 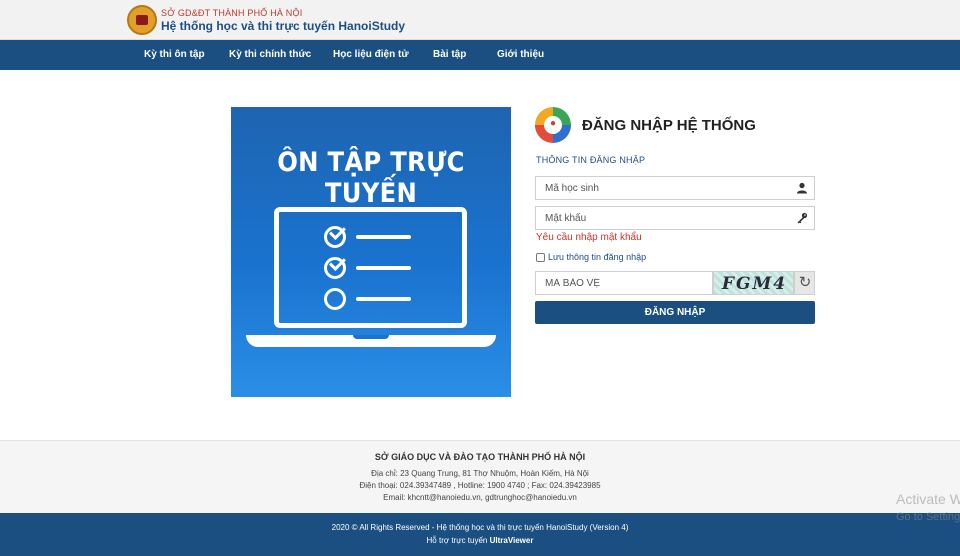 I want to click on ultraviewer-link: UltraViewer, so click(x=512, y=540).